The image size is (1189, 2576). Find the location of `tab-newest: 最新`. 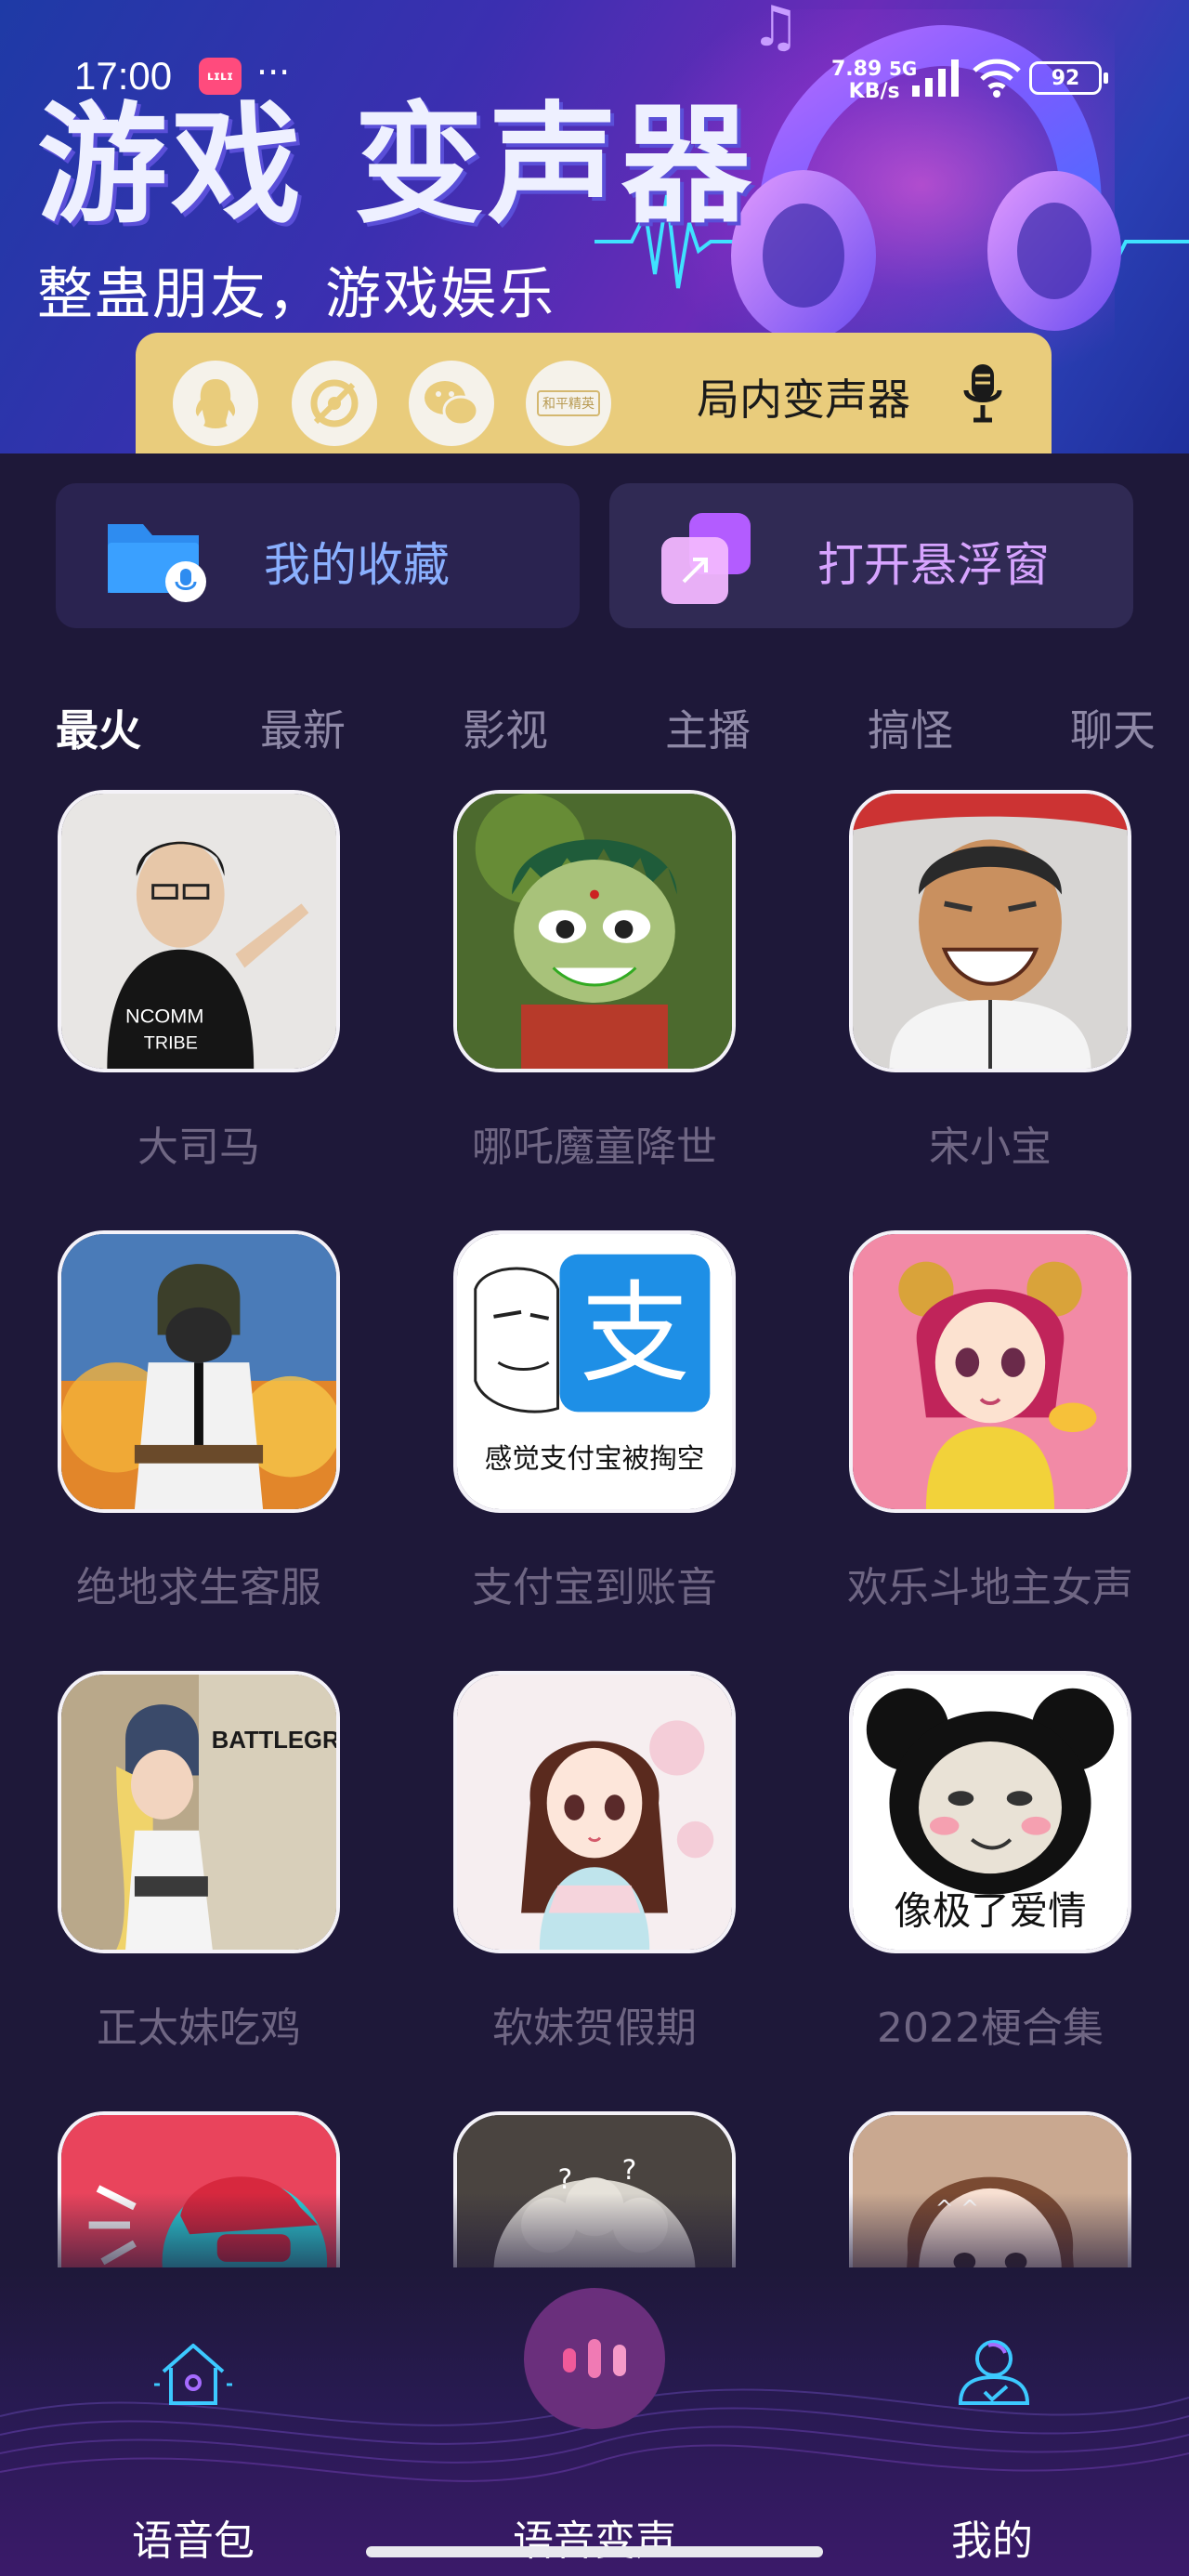

tab-newest: 最新 is located at coordinates (303, 727).